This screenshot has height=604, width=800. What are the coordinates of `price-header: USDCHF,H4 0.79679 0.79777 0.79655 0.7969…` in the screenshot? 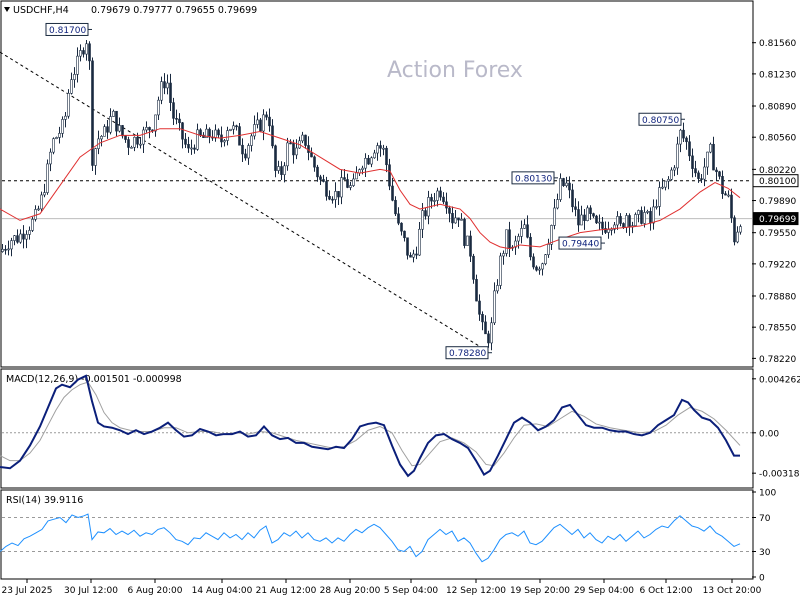 It's located at (130, 10).